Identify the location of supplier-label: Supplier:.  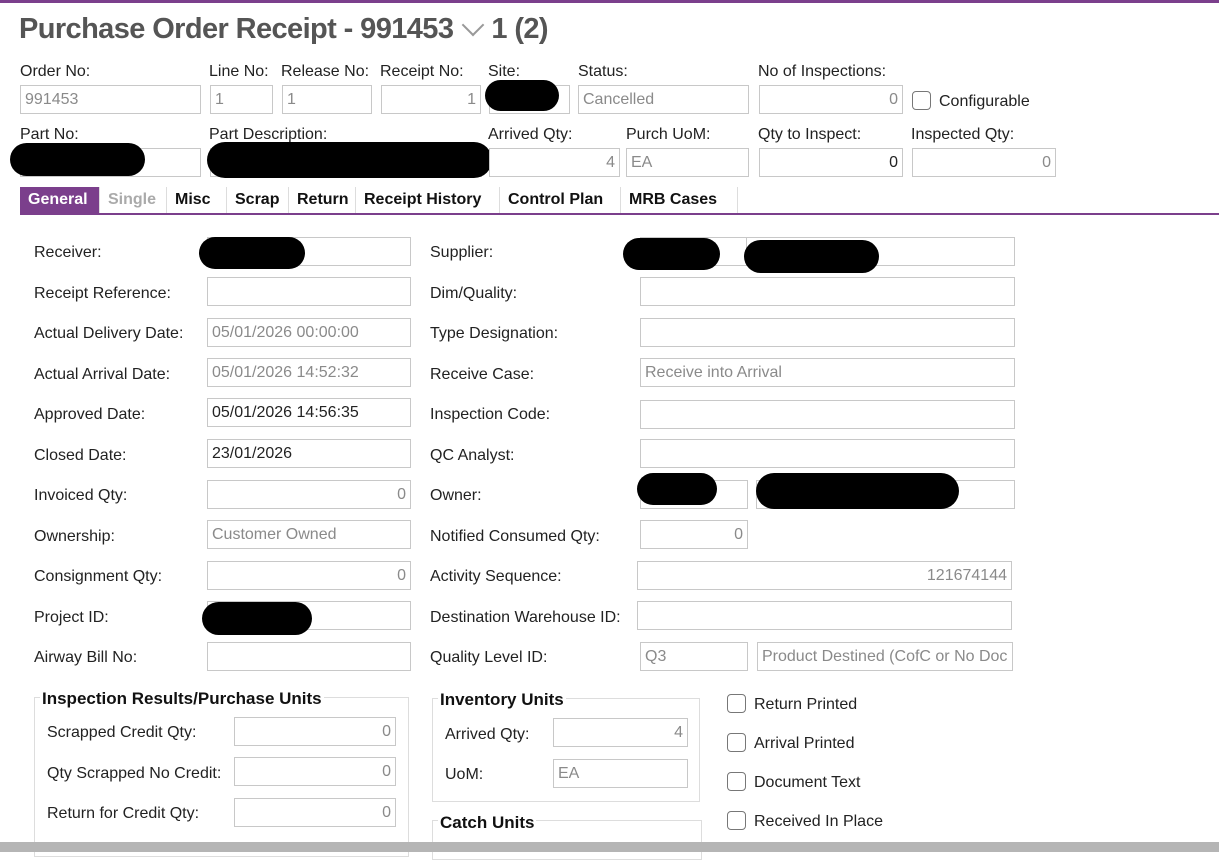
(462, 252).